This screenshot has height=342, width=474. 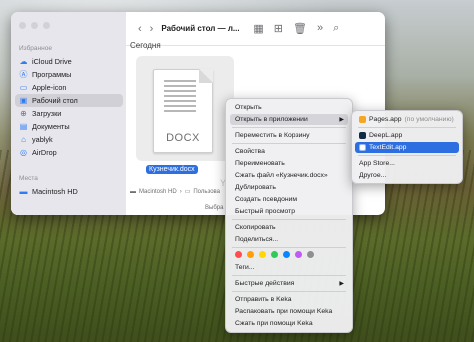 I want to click on menu-item-extract-keka: Распаковать при помощи Keka, so click(x=289, y=311).